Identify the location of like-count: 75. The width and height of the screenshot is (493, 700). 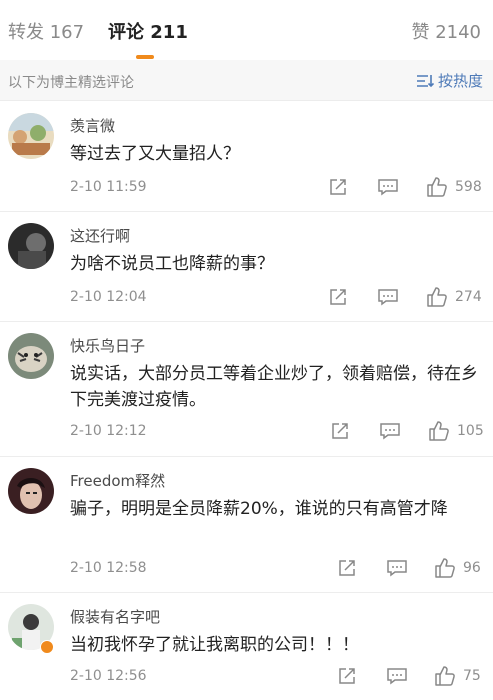
(472, 676).